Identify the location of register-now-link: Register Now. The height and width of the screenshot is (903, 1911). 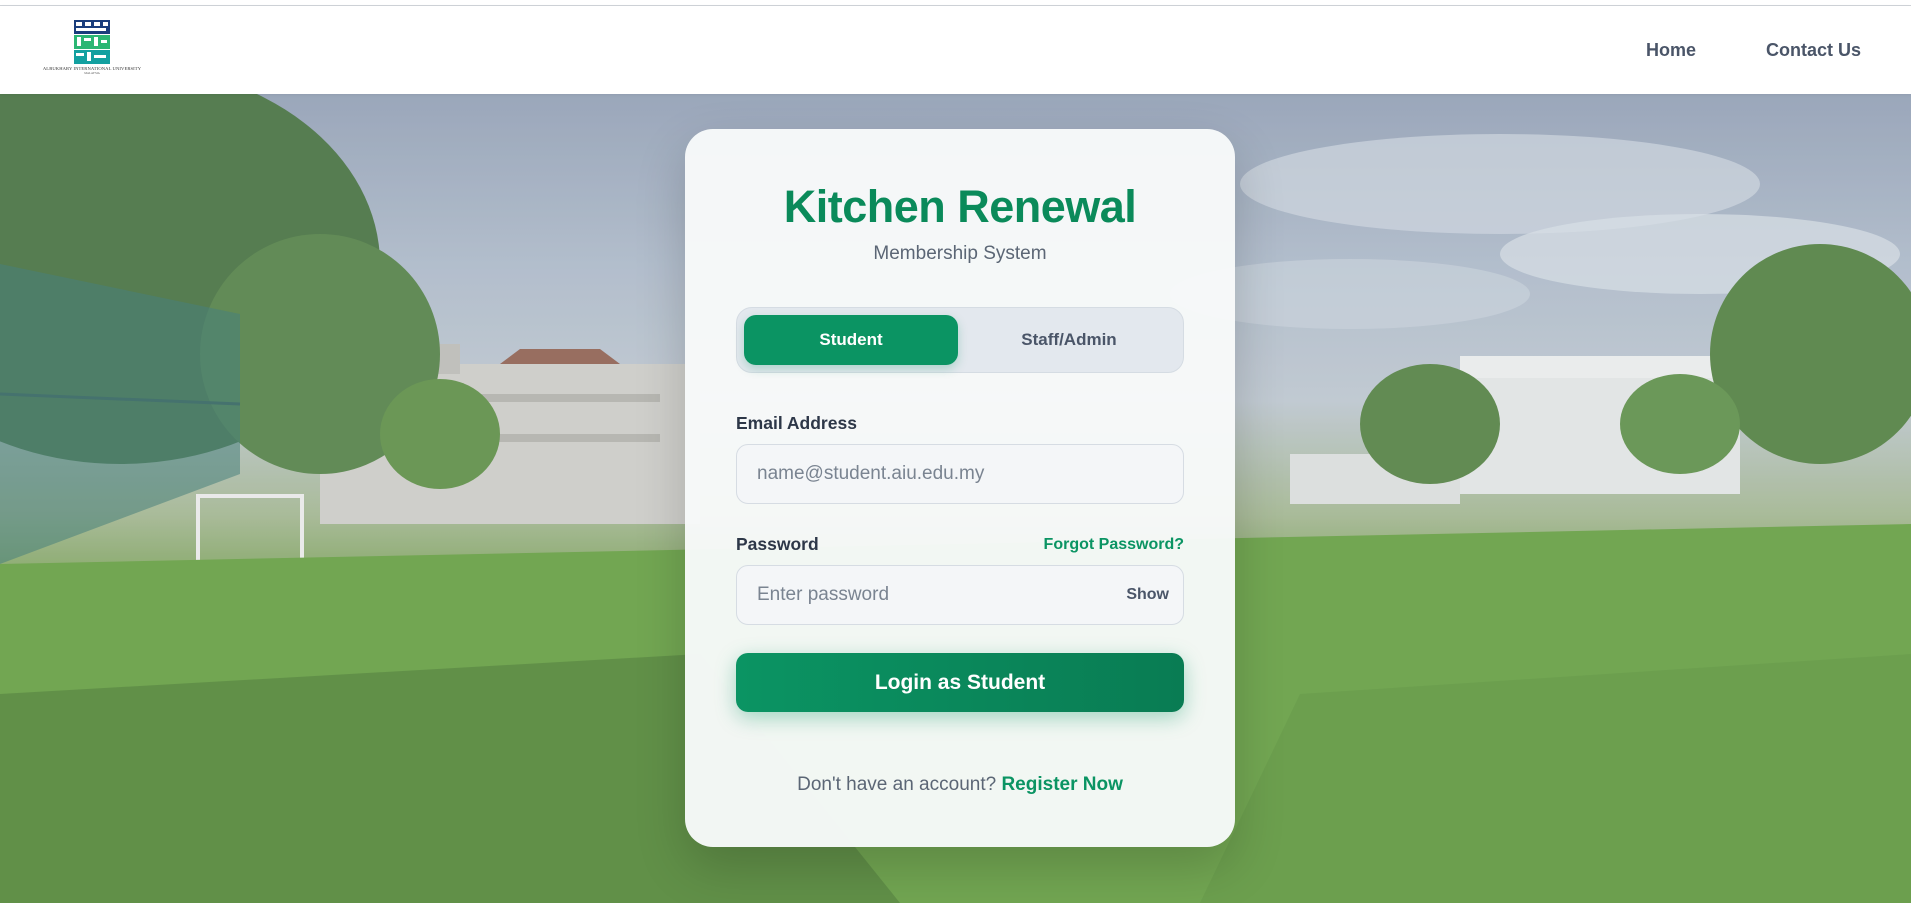
(1061, 784).